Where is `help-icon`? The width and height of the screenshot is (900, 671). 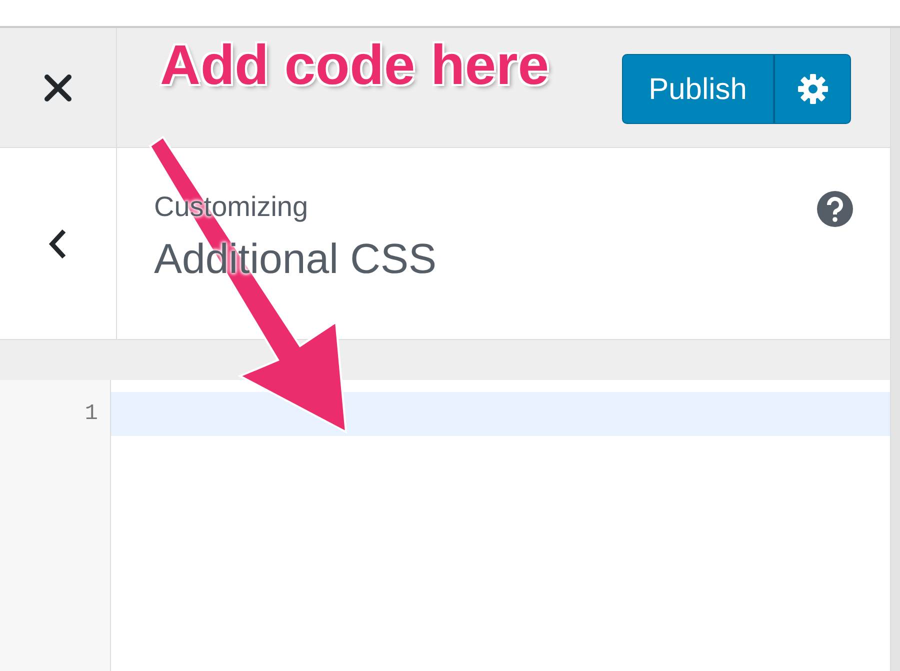 help-icon is located at coordinates (835, 209).